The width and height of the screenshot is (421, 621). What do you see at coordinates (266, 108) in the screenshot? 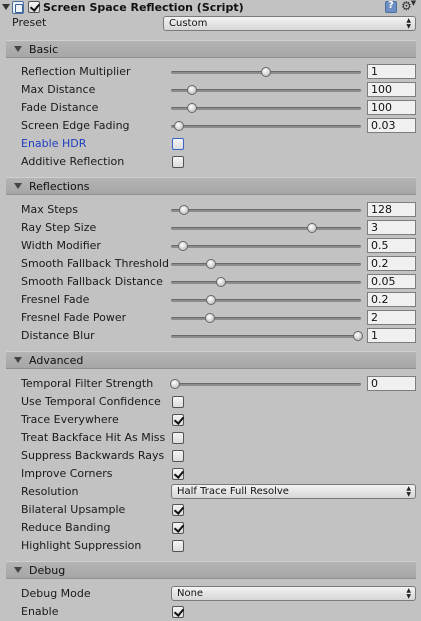
I see `fade-distance-slider-track` at bounding box center [266, 108].